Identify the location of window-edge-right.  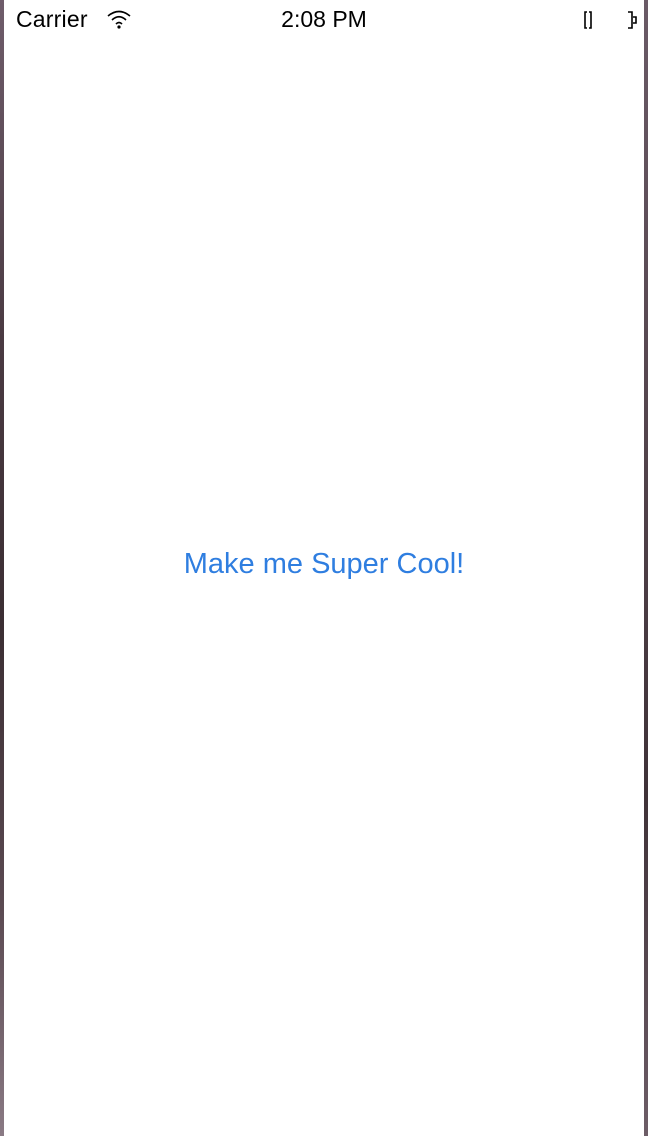
(646, 568).